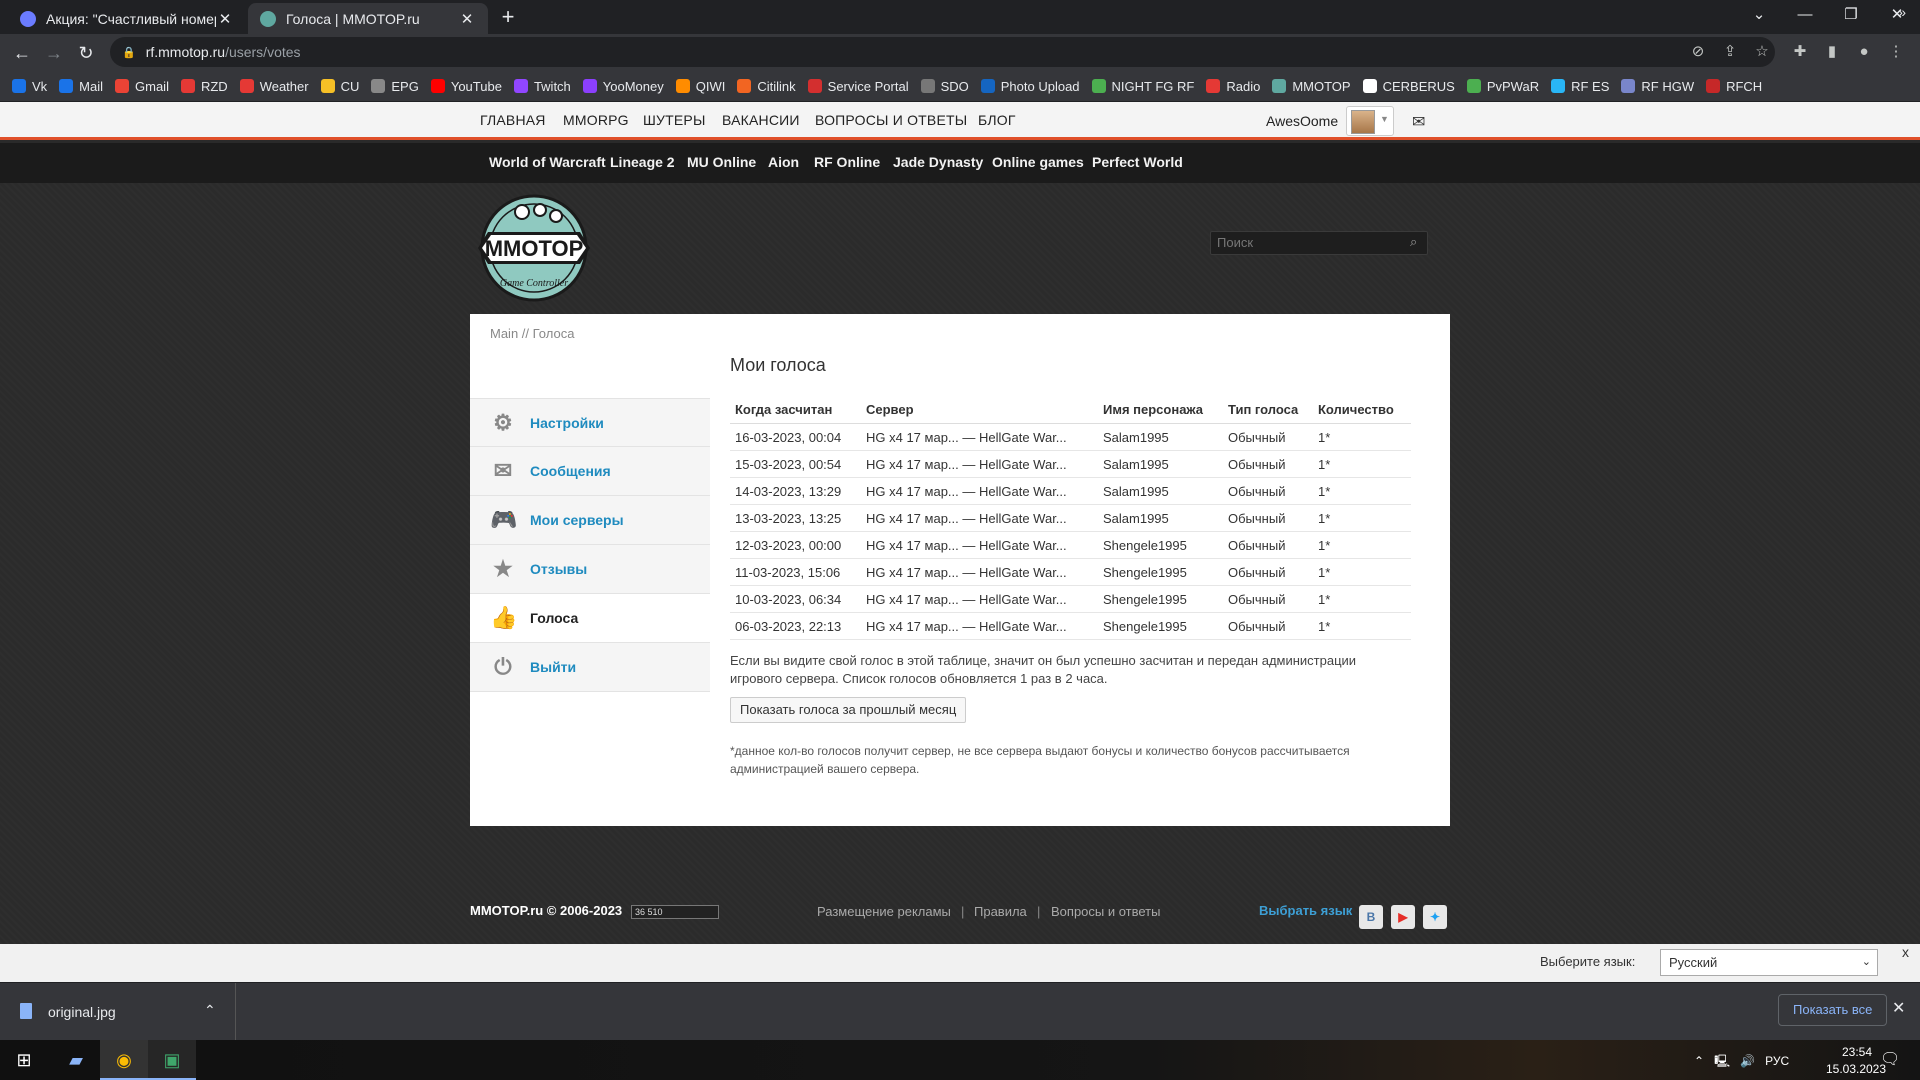  I want to click on footer-link-ads: Размещение рекламы, so click(884, 911).